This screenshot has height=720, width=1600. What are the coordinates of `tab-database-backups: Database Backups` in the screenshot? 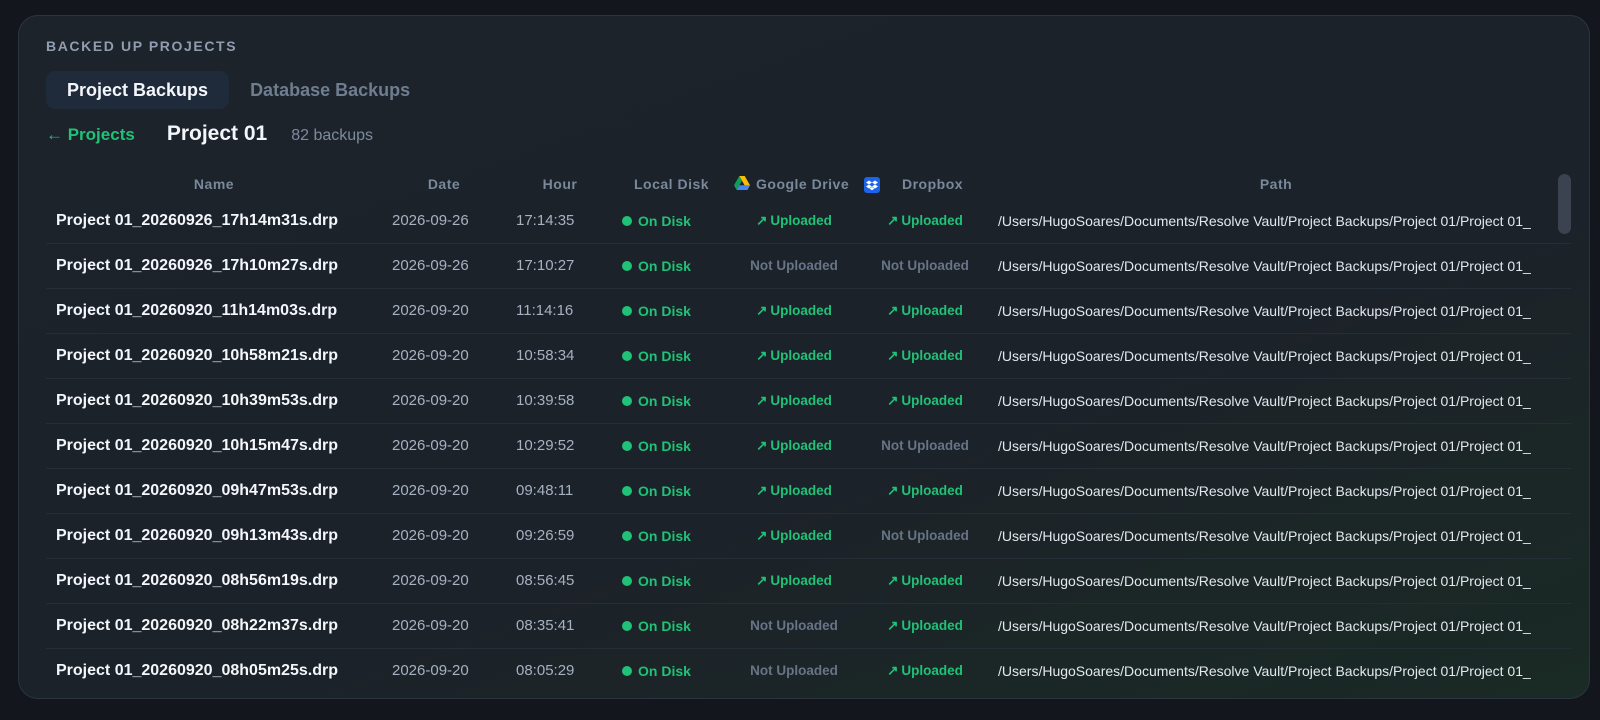 It's located at (330, 90).